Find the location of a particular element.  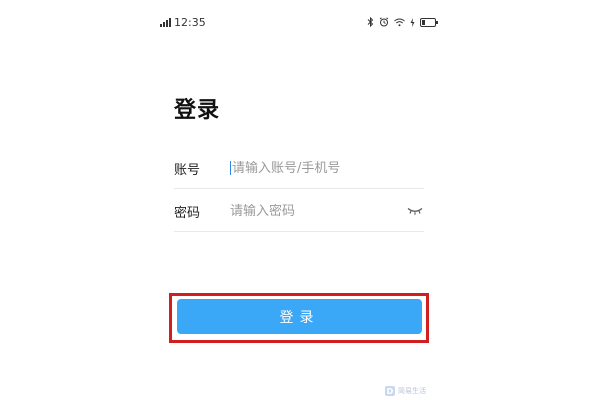

watermark-text: 简易生活 is located at coordinates (412, 391).